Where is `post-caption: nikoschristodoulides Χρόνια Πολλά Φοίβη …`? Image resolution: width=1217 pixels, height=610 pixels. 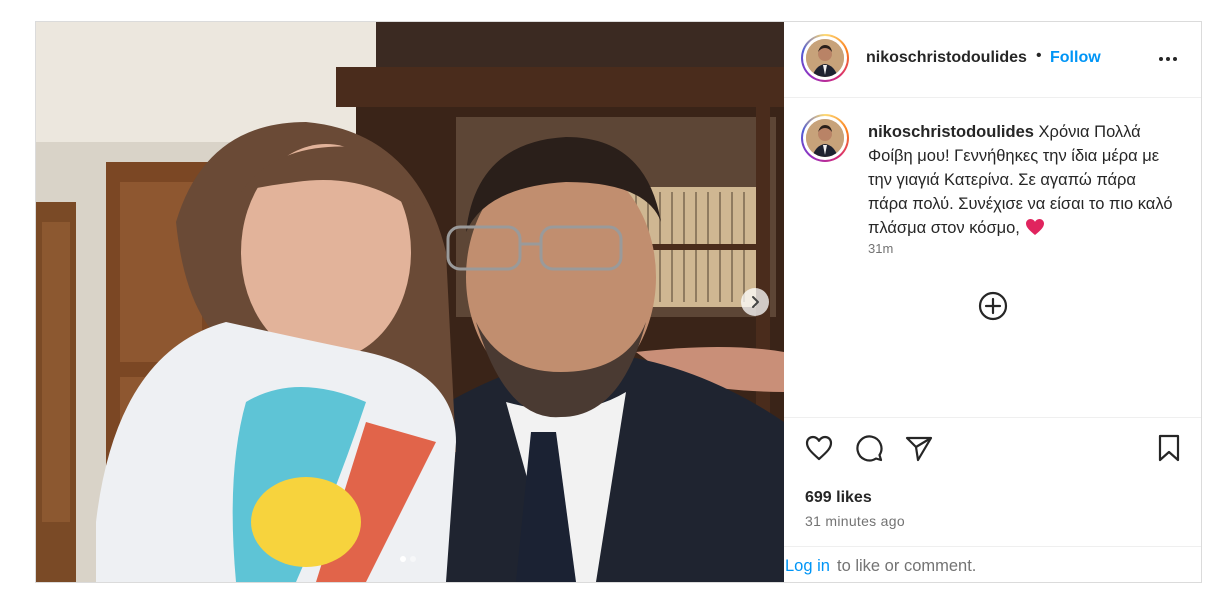 post-caption: nikoschristodoulides Χρόνια Πολλά Φοίβη … is located at coordinates (1023, 181).